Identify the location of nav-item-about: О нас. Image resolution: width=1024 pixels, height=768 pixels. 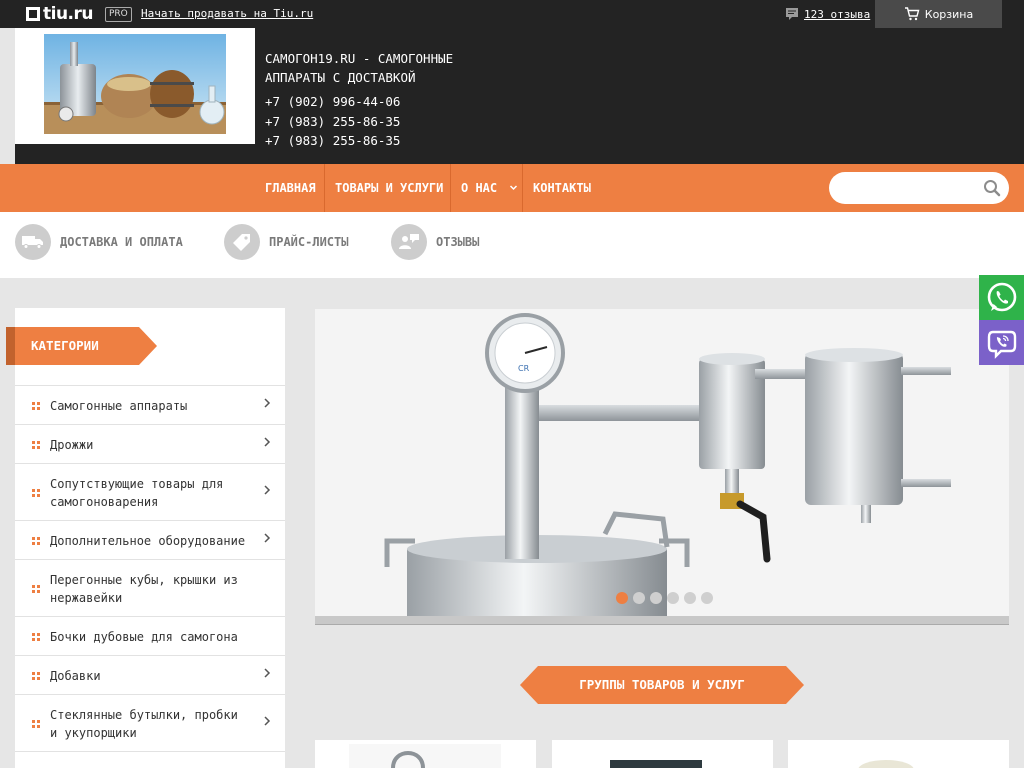
(489, 188).